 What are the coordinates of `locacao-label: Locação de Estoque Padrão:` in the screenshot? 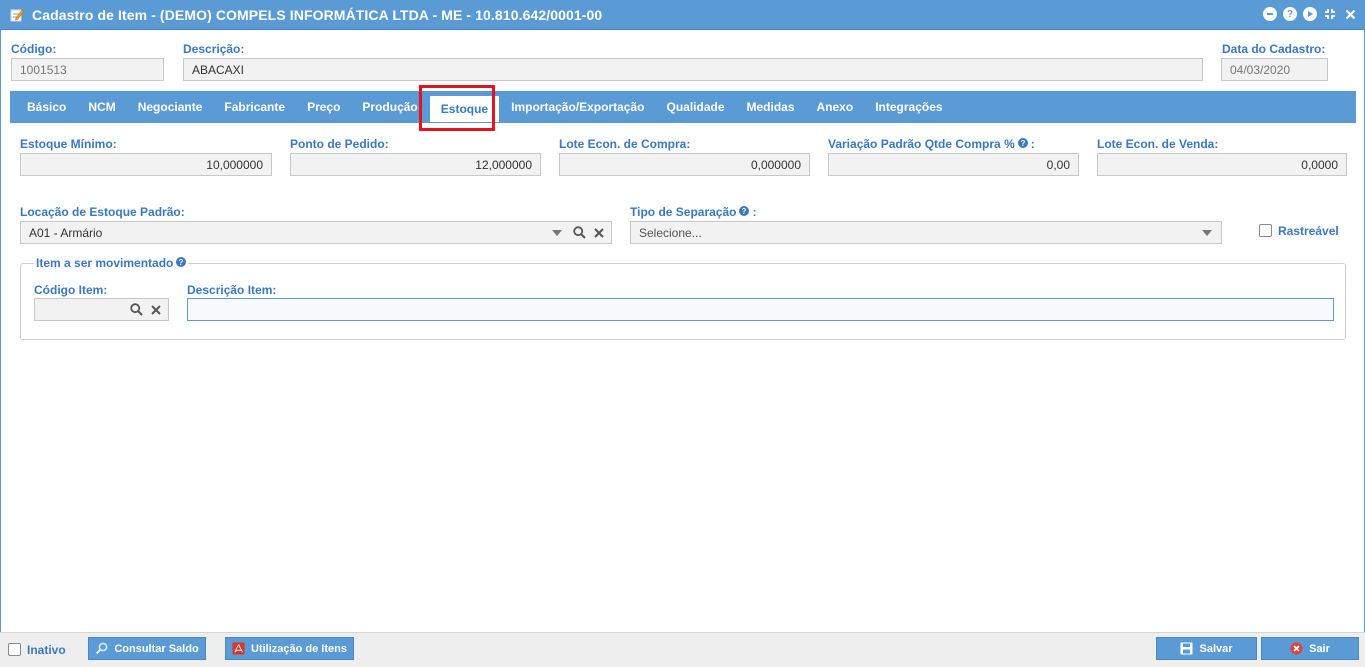 It's located at (102, 212).